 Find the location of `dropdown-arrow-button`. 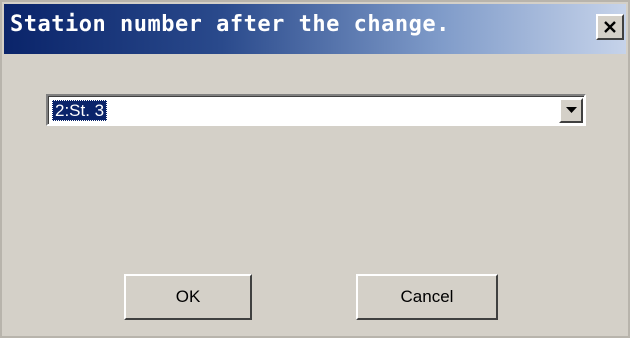

dropdown-arrow-button is located at coordinates (571, 110).